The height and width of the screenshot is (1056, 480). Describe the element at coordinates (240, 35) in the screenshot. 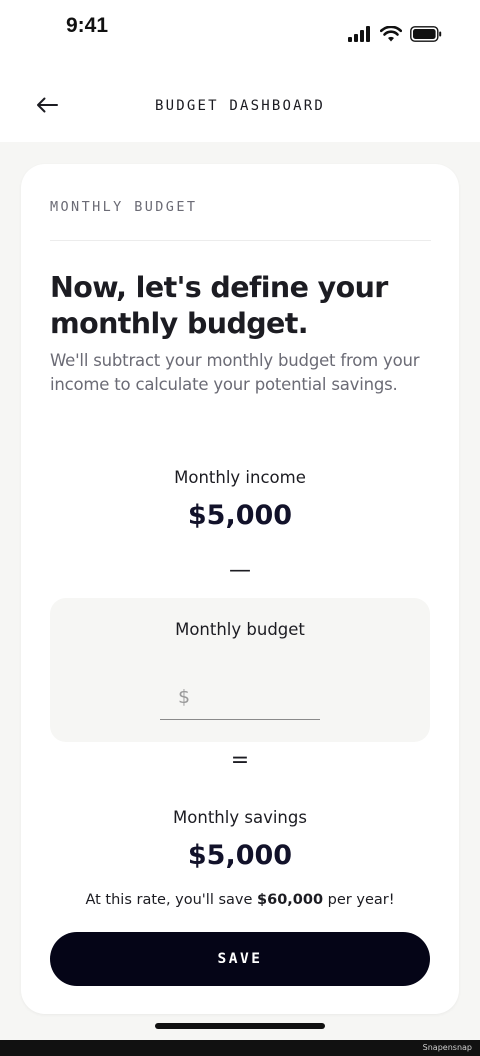

I see `status-bar: 9:41` at that location.